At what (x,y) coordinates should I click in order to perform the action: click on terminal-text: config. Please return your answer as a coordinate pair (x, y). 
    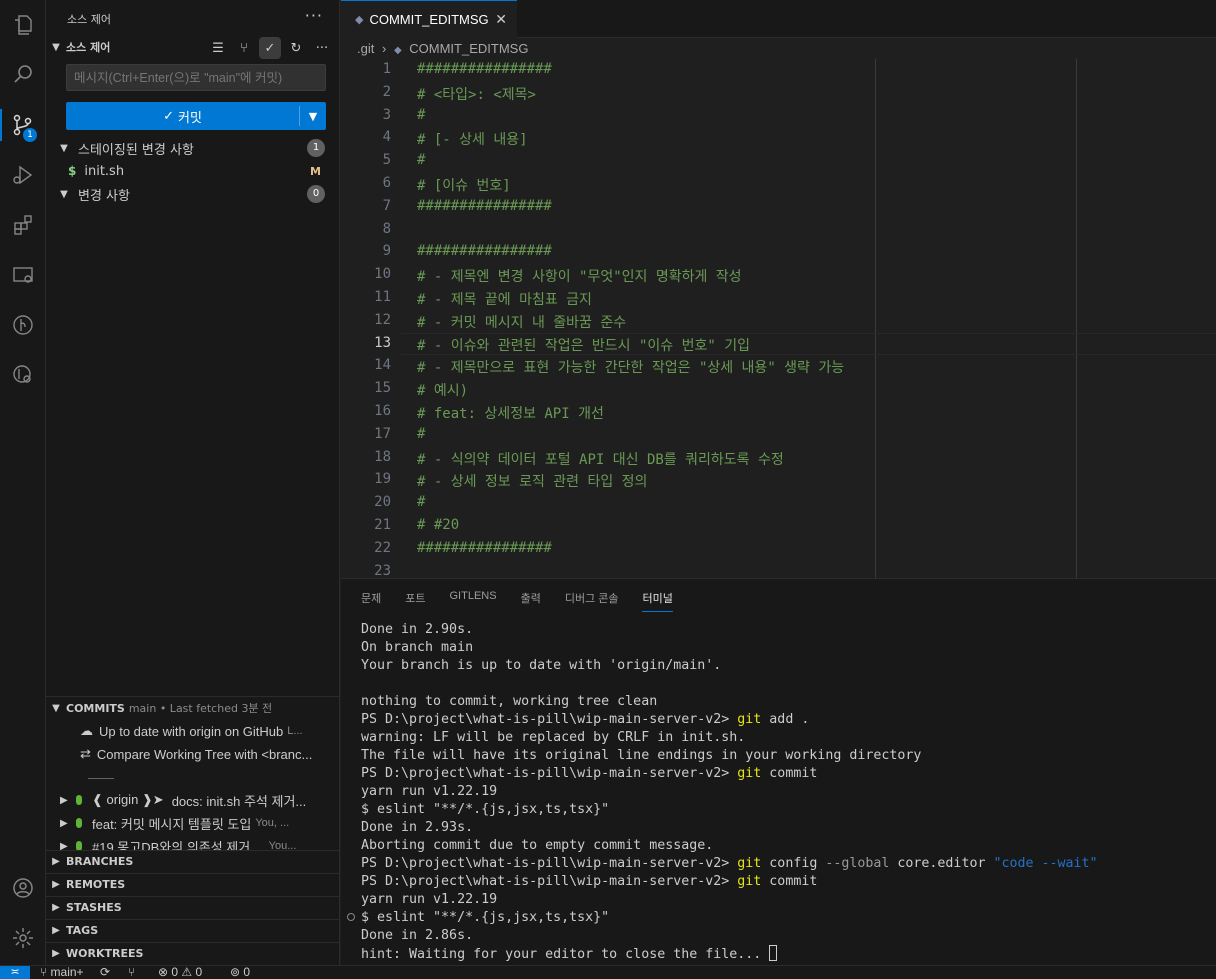
    Looking at the image, I should click on (793, 863).